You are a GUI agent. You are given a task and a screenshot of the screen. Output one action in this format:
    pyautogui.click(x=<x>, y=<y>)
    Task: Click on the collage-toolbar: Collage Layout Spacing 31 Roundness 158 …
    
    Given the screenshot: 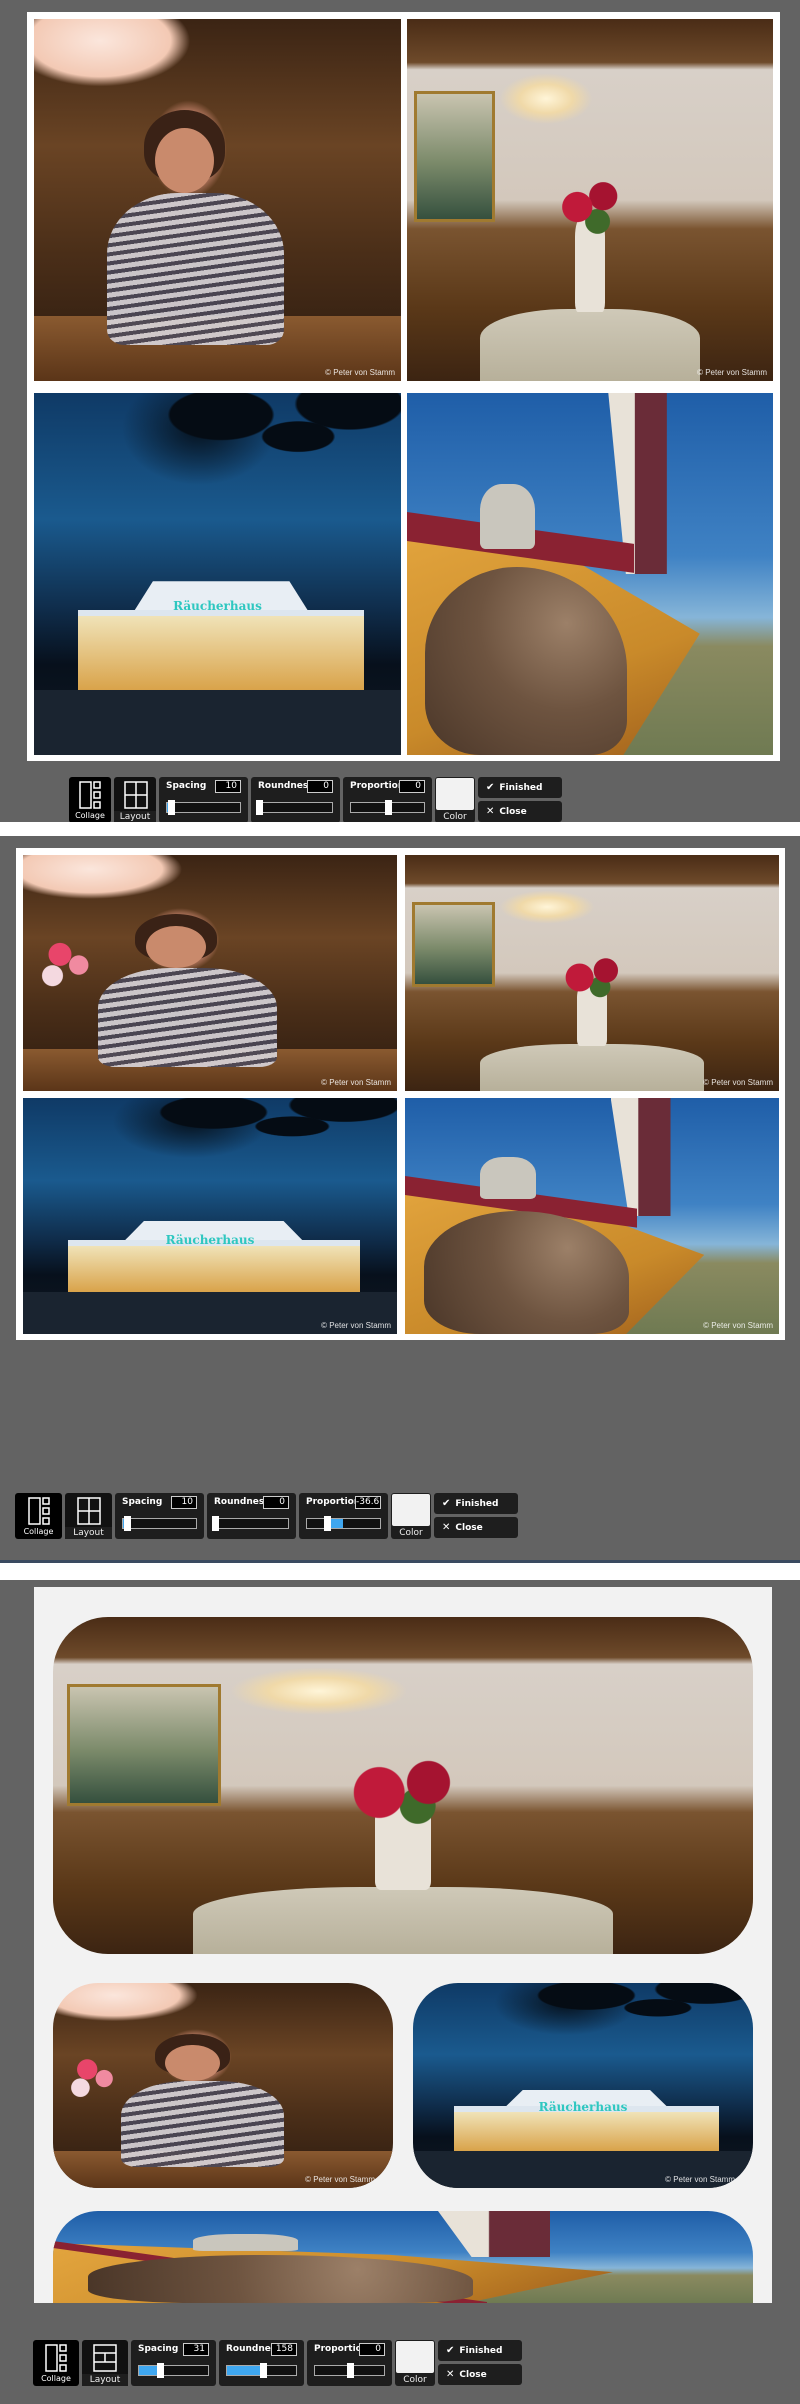 What is the action you would take?
    pyautogui.click(x=277, y=2363)
    